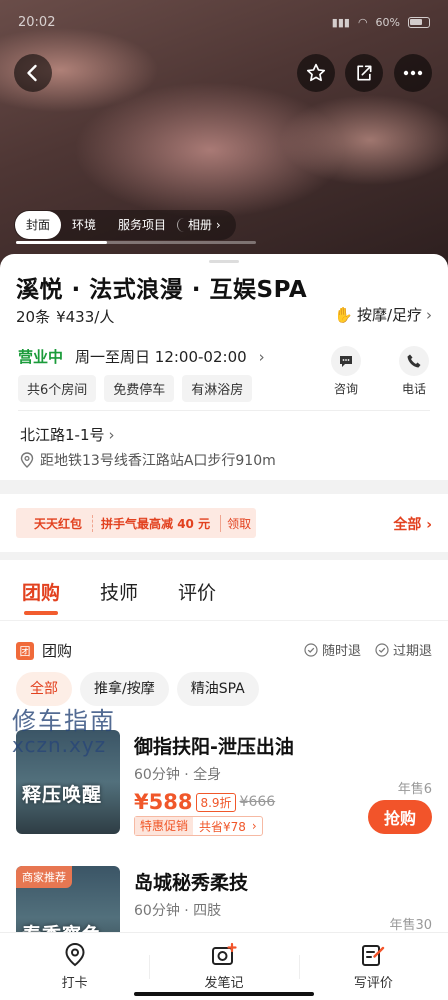 This screenshot has height=1000, width=448. I want to click on status-bar: 20:02 ▮▮▮ ◠ 60%, so click(224, 22).